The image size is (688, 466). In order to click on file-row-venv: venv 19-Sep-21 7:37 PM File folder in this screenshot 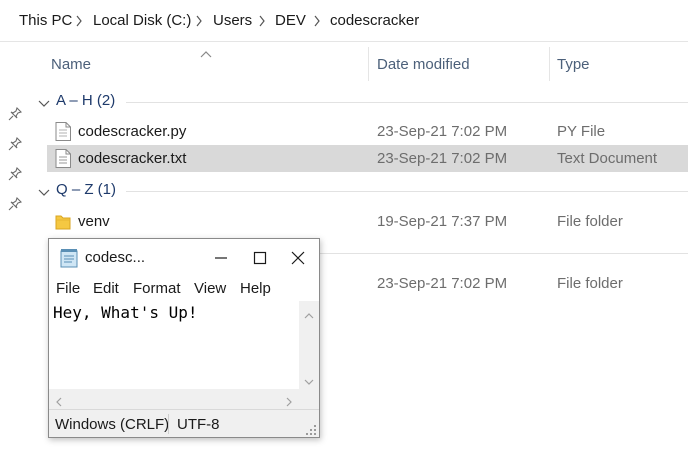, I will do `click(367, 221)`.